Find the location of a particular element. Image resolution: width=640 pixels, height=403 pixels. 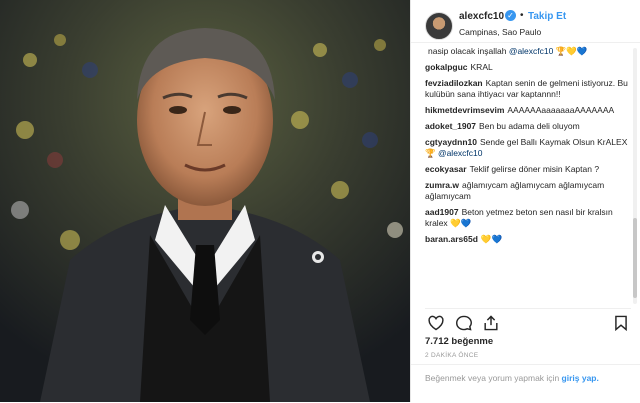

comment-text: Ben bu adama deli oluyom is located at coordinates (529, 126).